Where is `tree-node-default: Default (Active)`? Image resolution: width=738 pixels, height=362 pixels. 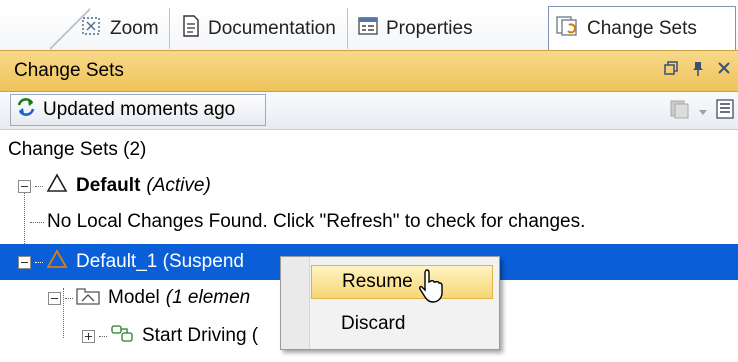 tree-node-default: Default (Active) is located at coordinates (369, 186).